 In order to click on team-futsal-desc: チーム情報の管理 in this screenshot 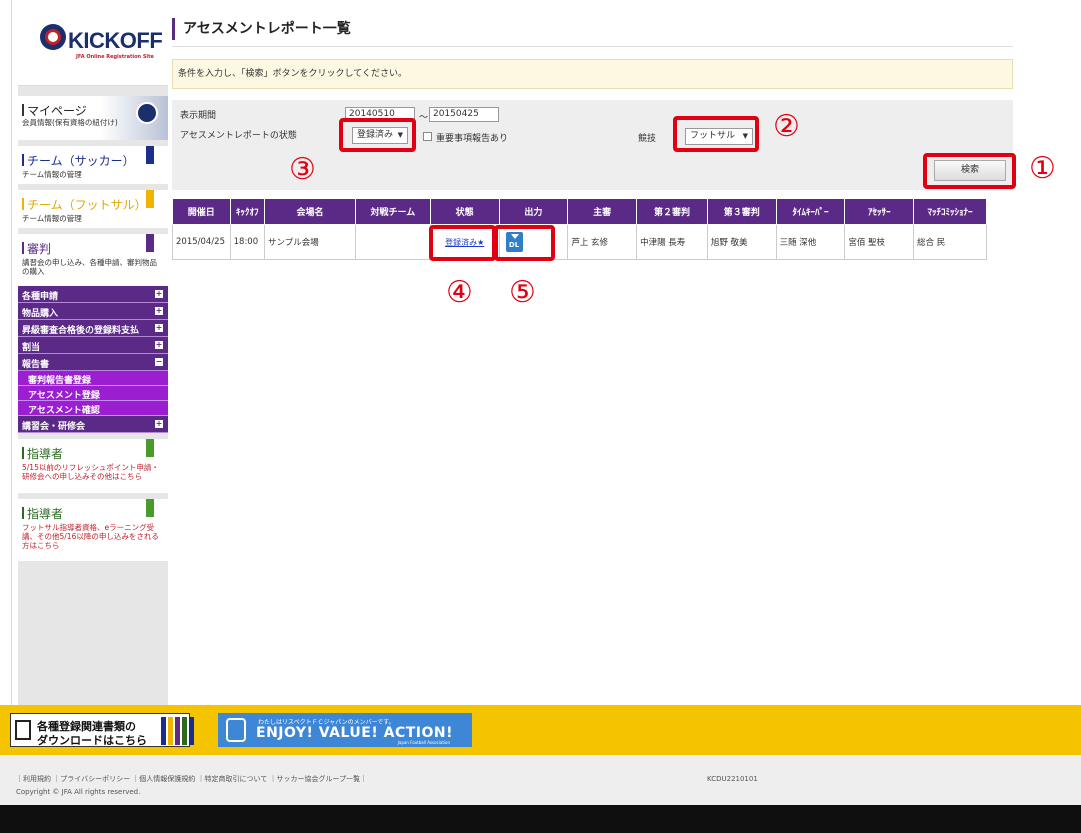, I will do `click(52, 218)`.